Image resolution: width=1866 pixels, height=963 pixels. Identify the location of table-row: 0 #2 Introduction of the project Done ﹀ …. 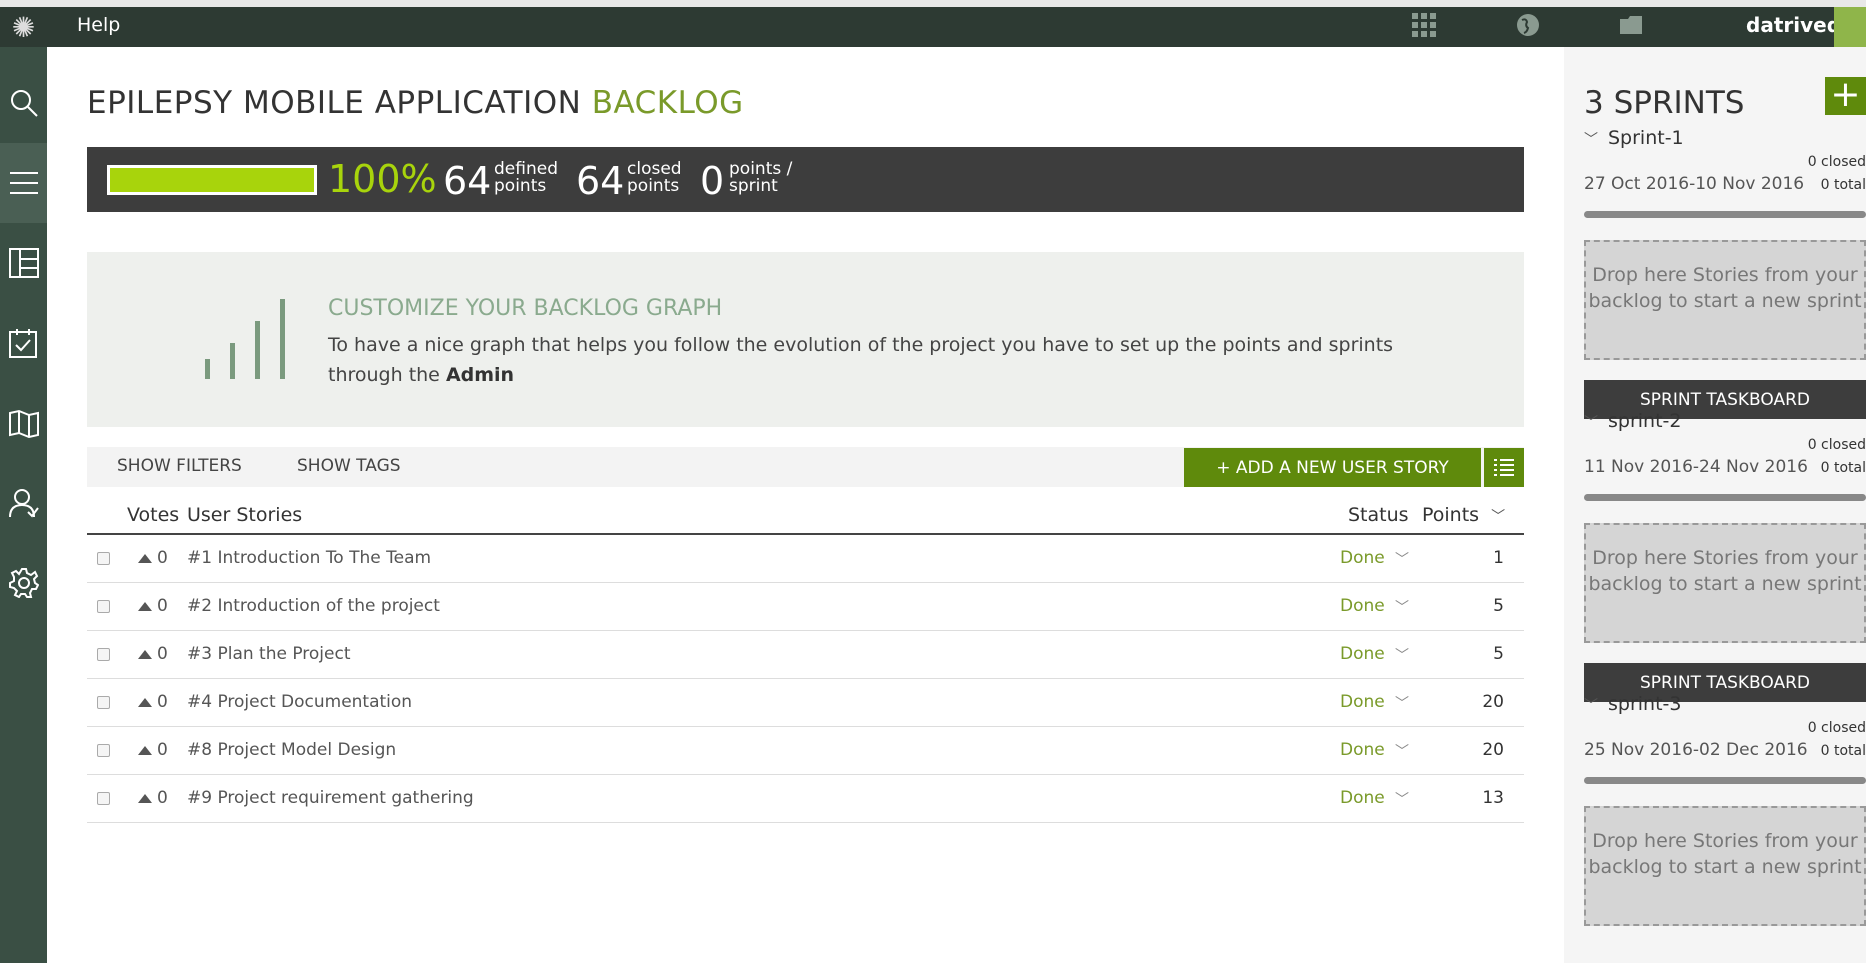
(805, 607).